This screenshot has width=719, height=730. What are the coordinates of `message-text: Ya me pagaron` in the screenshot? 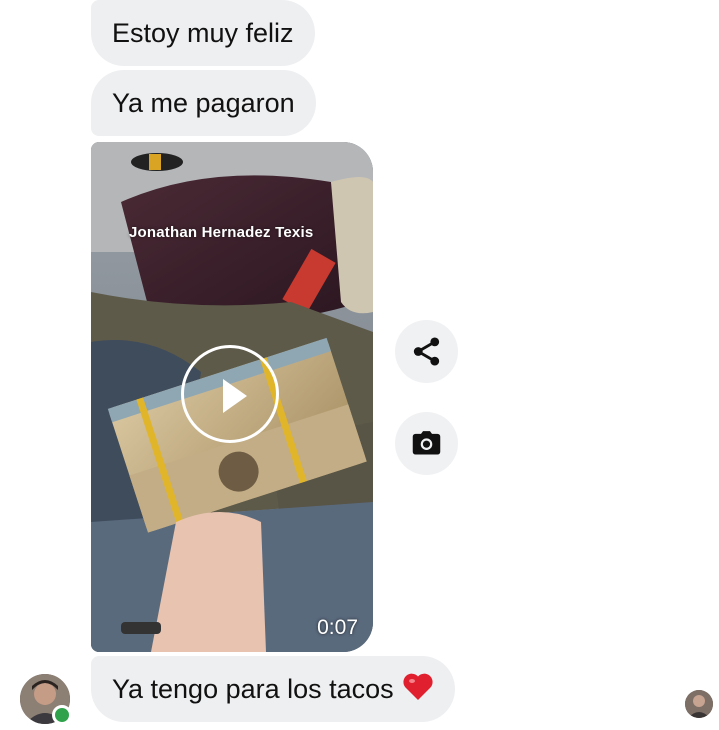 It's located at (203, 103).